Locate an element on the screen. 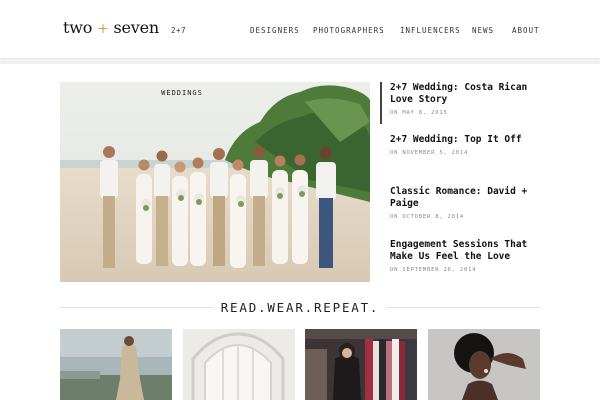 The image size is (600, 400). logo-word-two: two is located at coordinates (78, 27).